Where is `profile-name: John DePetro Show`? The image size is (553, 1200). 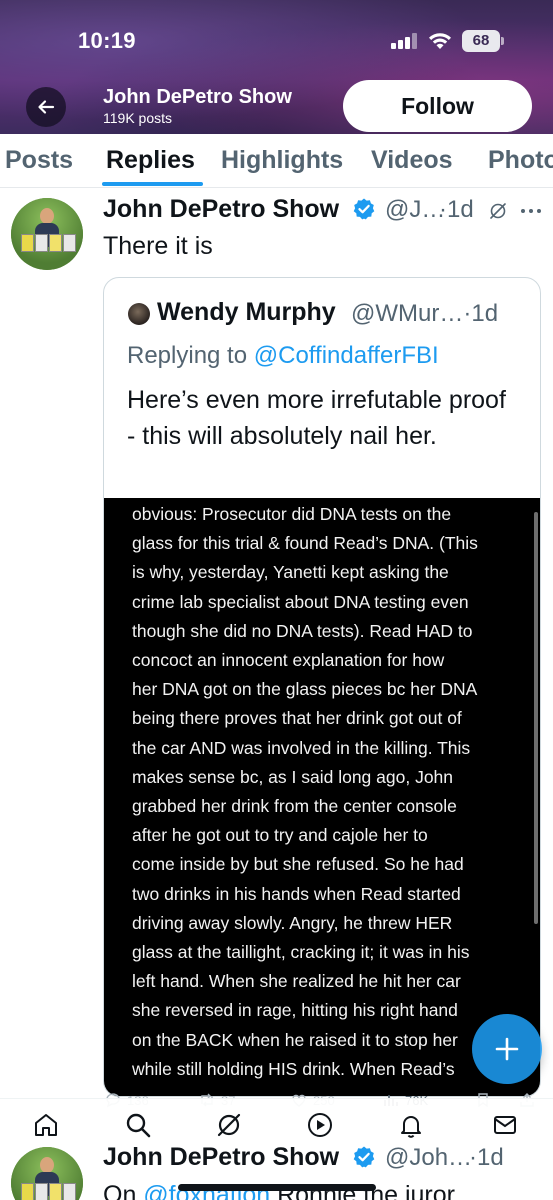 profile-name: John DePetro Show is located at coordinates (197, 97).